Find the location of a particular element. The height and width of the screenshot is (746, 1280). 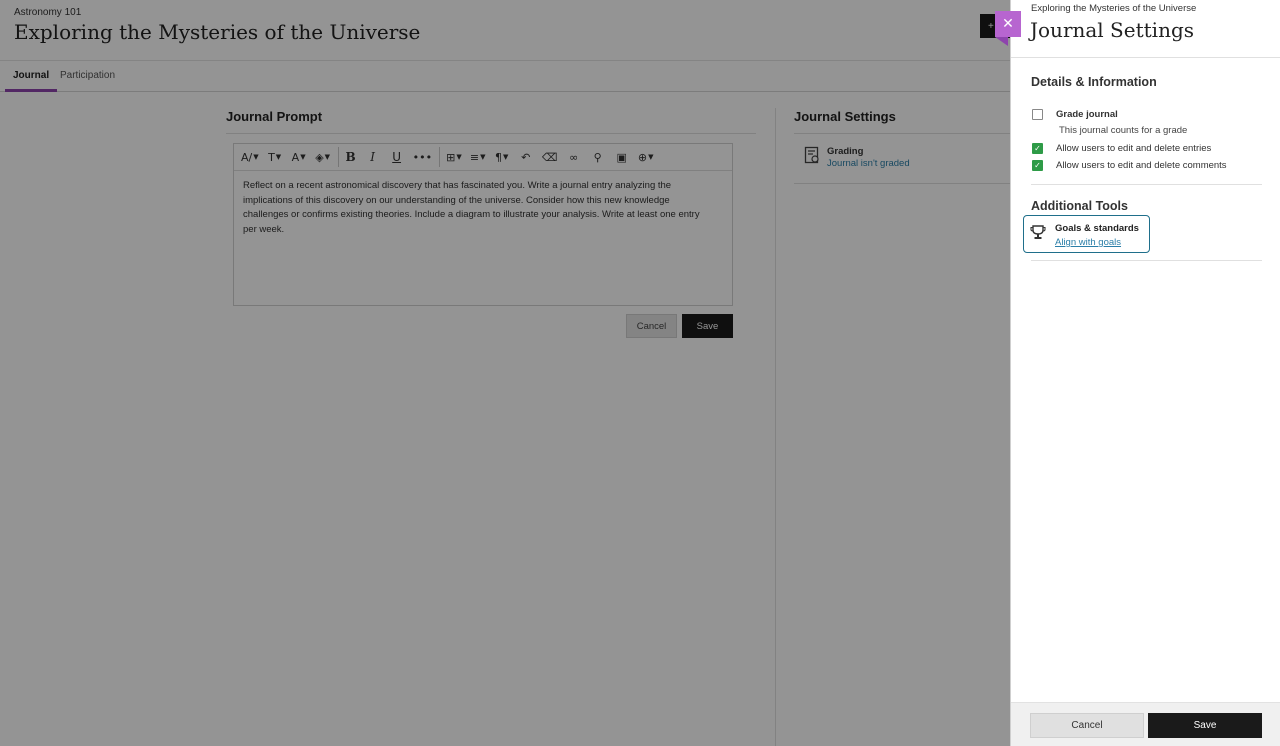

grade-journal-help: This journal counts for a grade is located at coordinates (1123, 130).